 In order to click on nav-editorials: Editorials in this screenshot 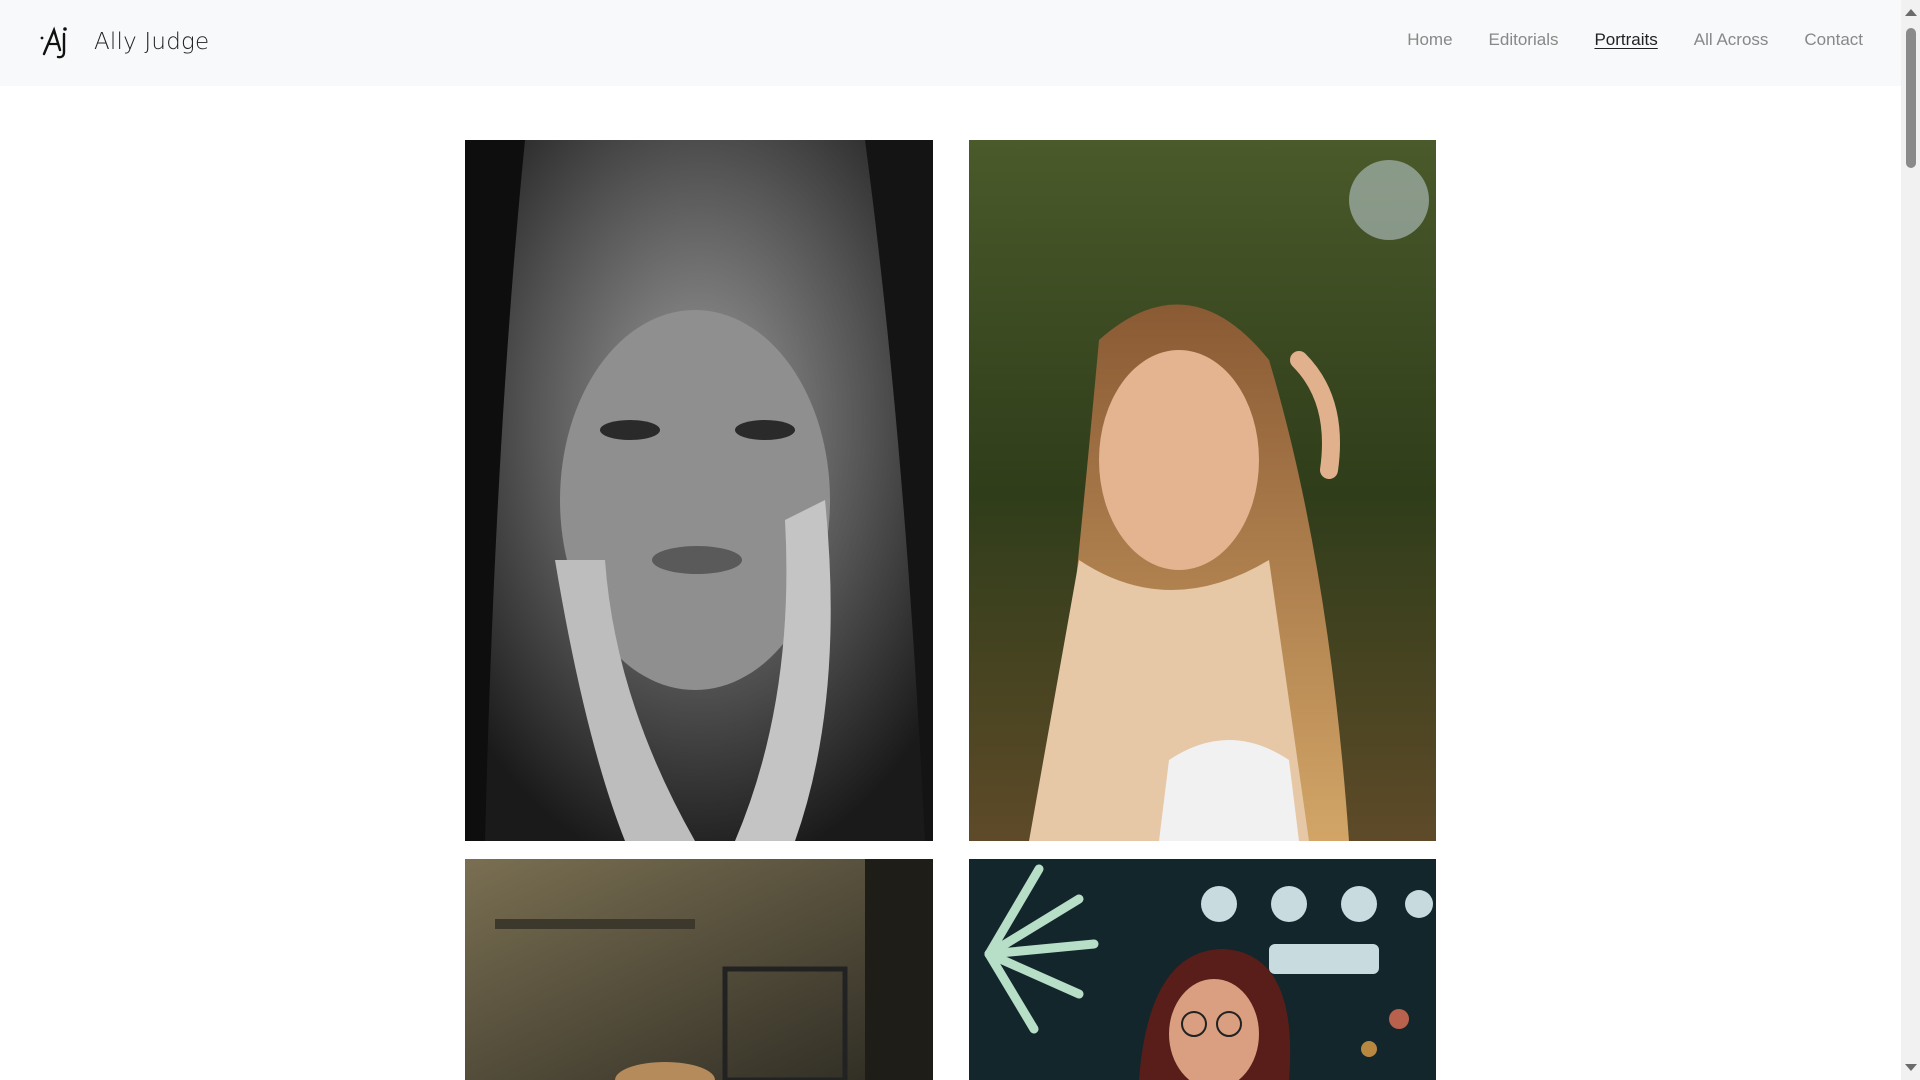, I will do `click(1524, 40)`.